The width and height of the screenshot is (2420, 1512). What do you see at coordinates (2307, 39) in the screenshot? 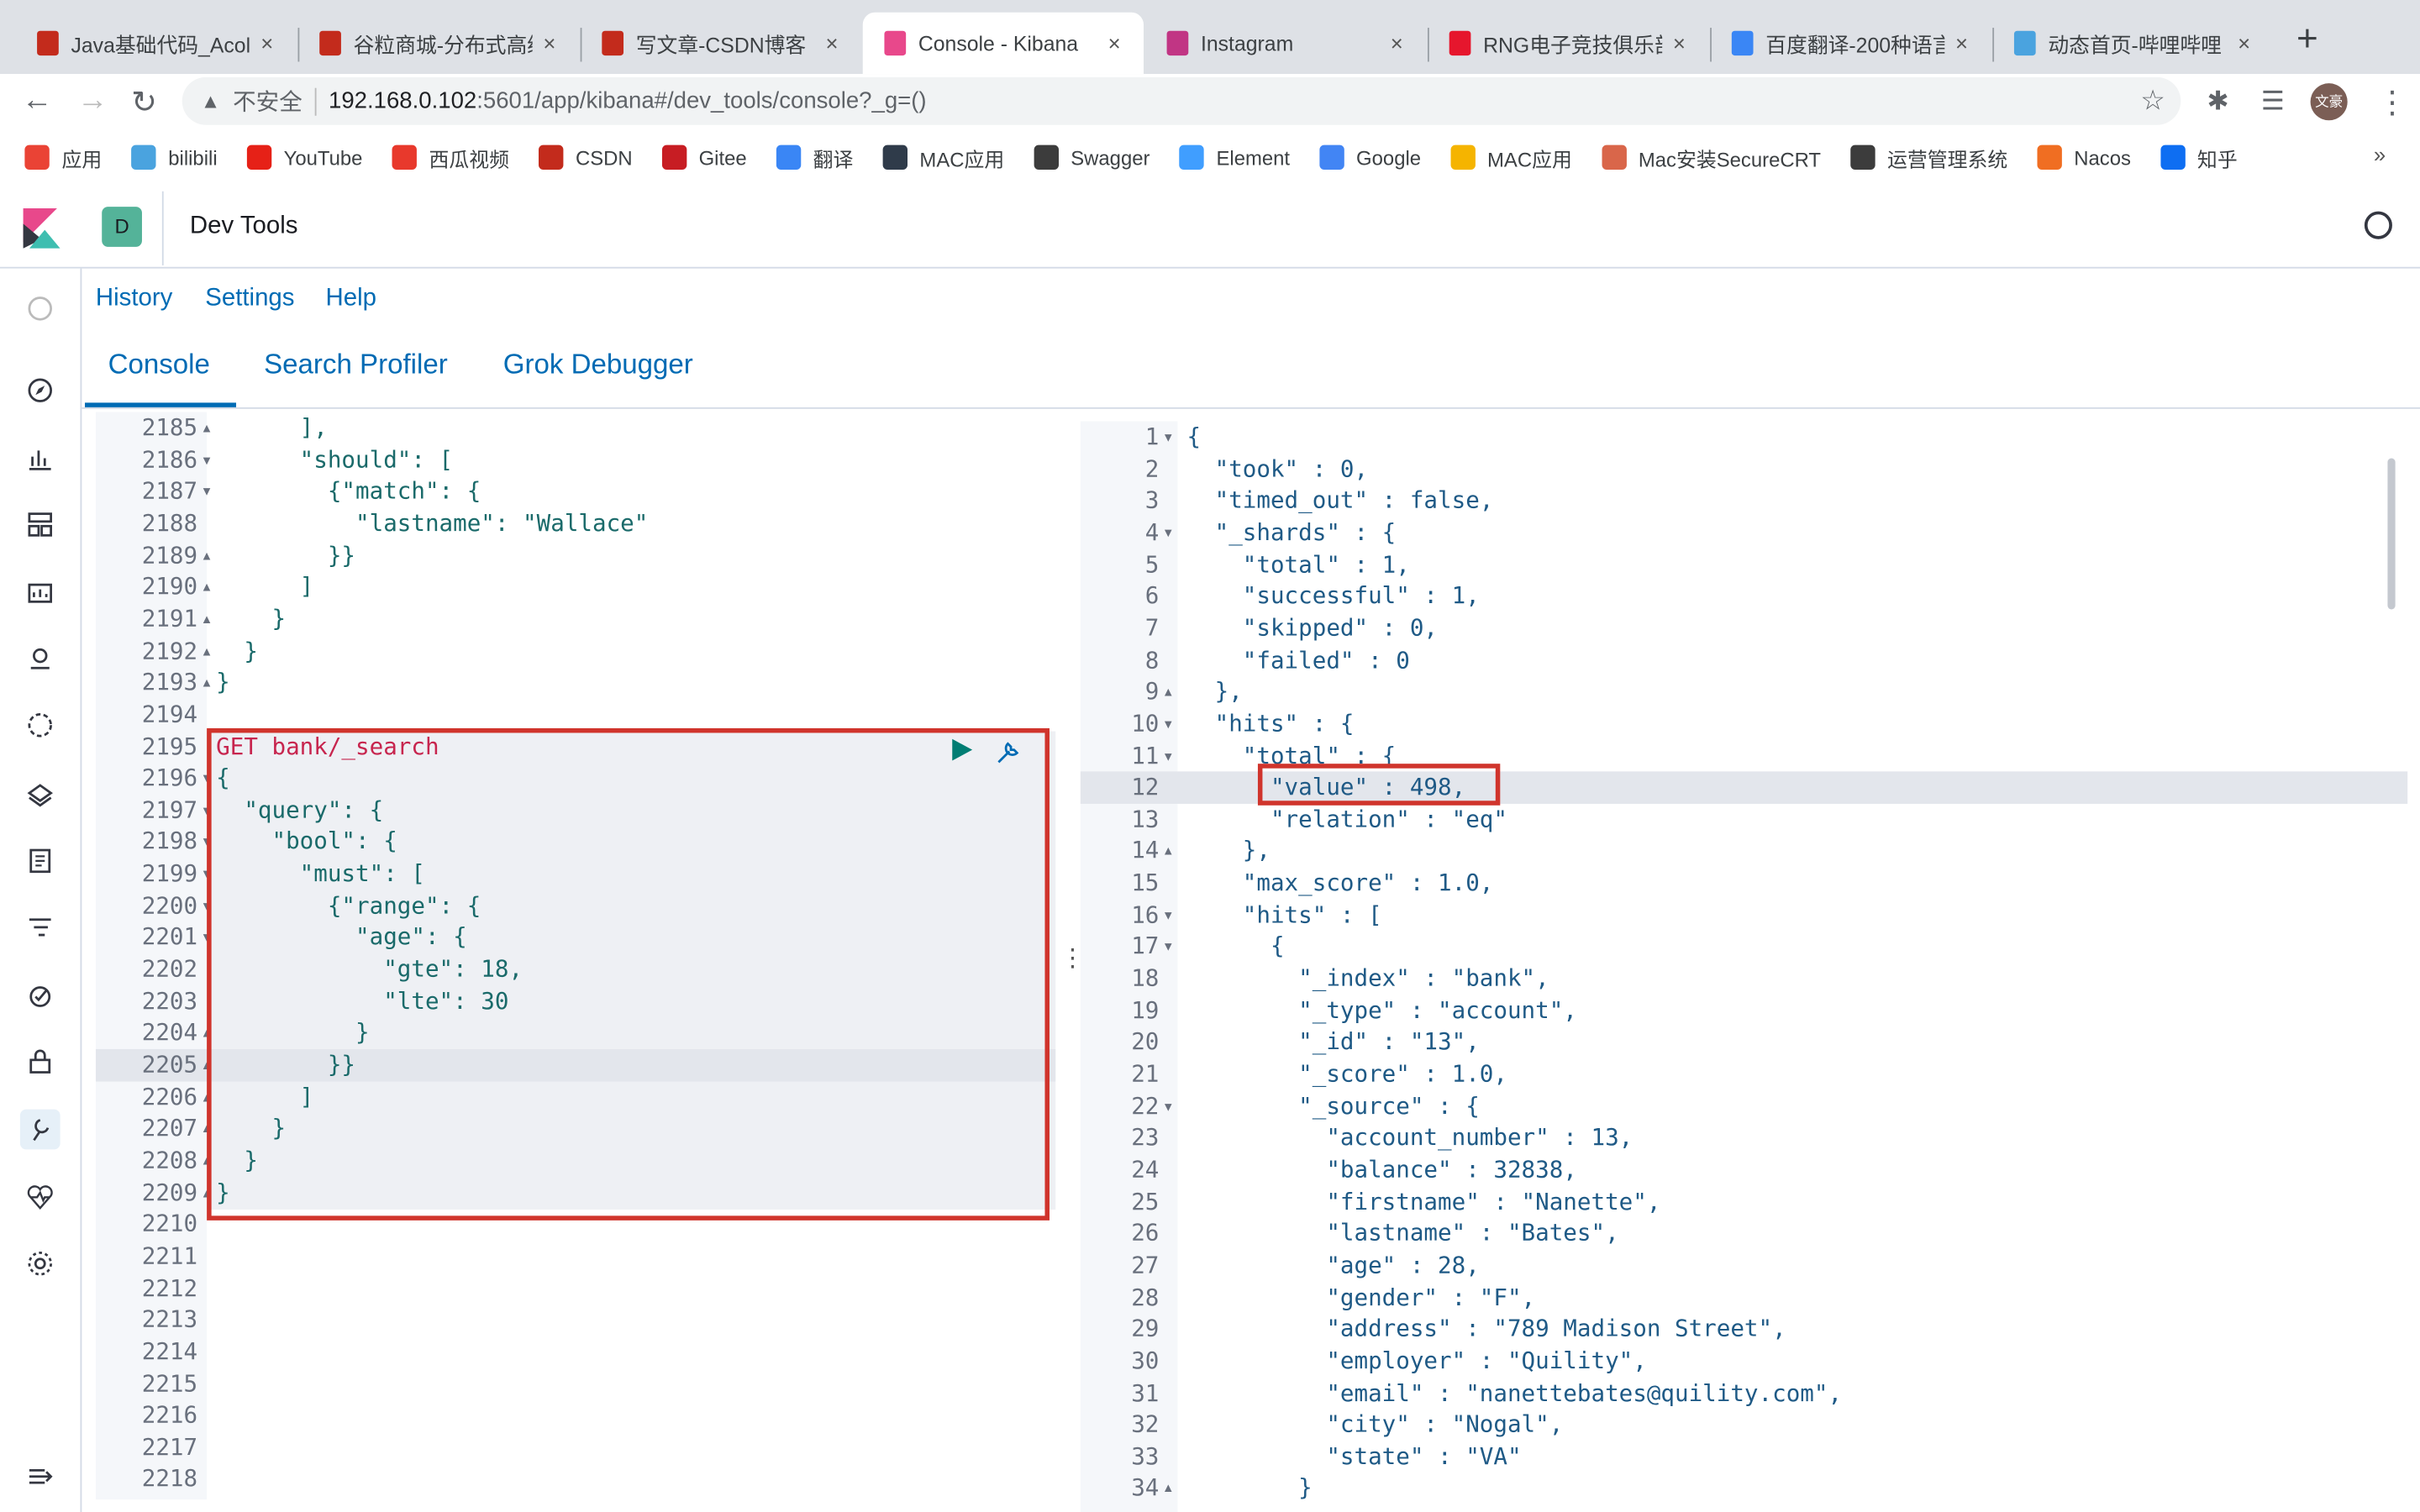
I see `new-tab-button: +` at bounding box center [2307, 39].